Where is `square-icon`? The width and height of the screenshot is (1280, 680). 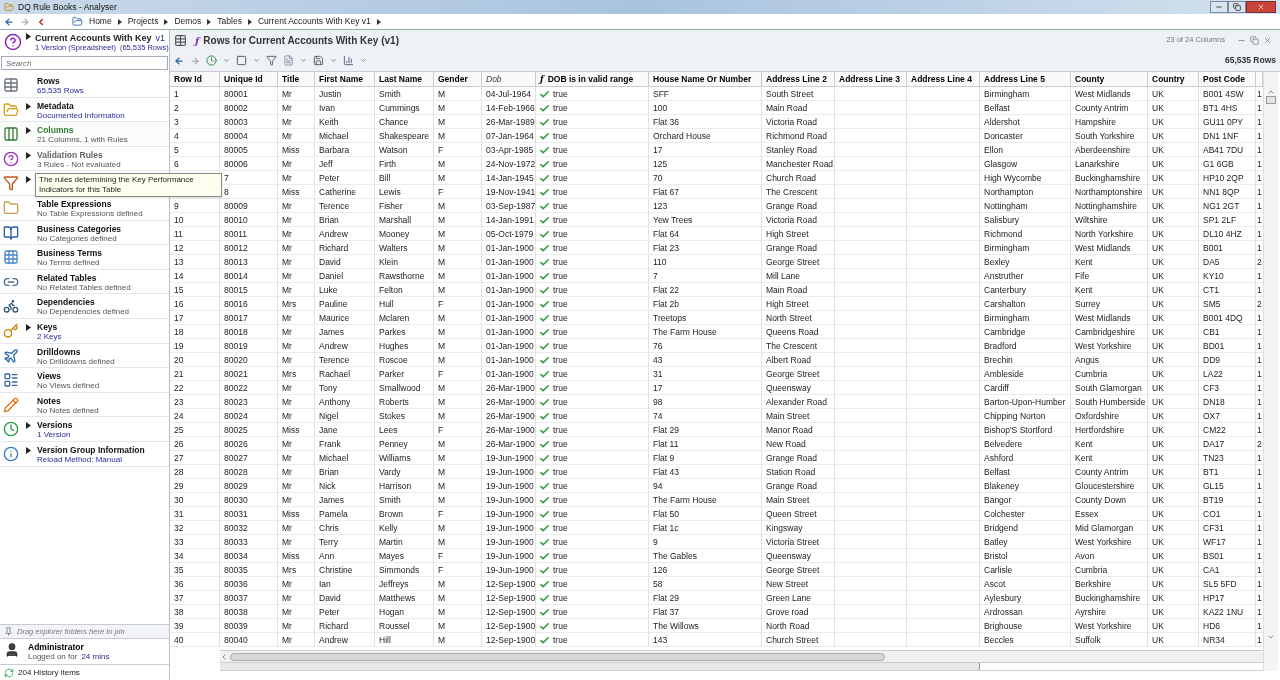 square-icon is located at coordinates (241, 60).